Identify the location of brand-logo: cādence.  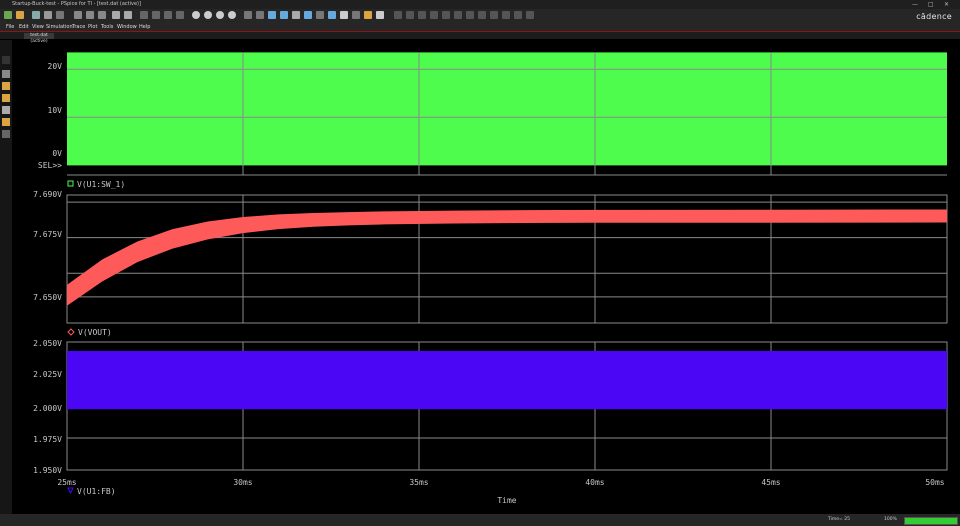
(934, 16).